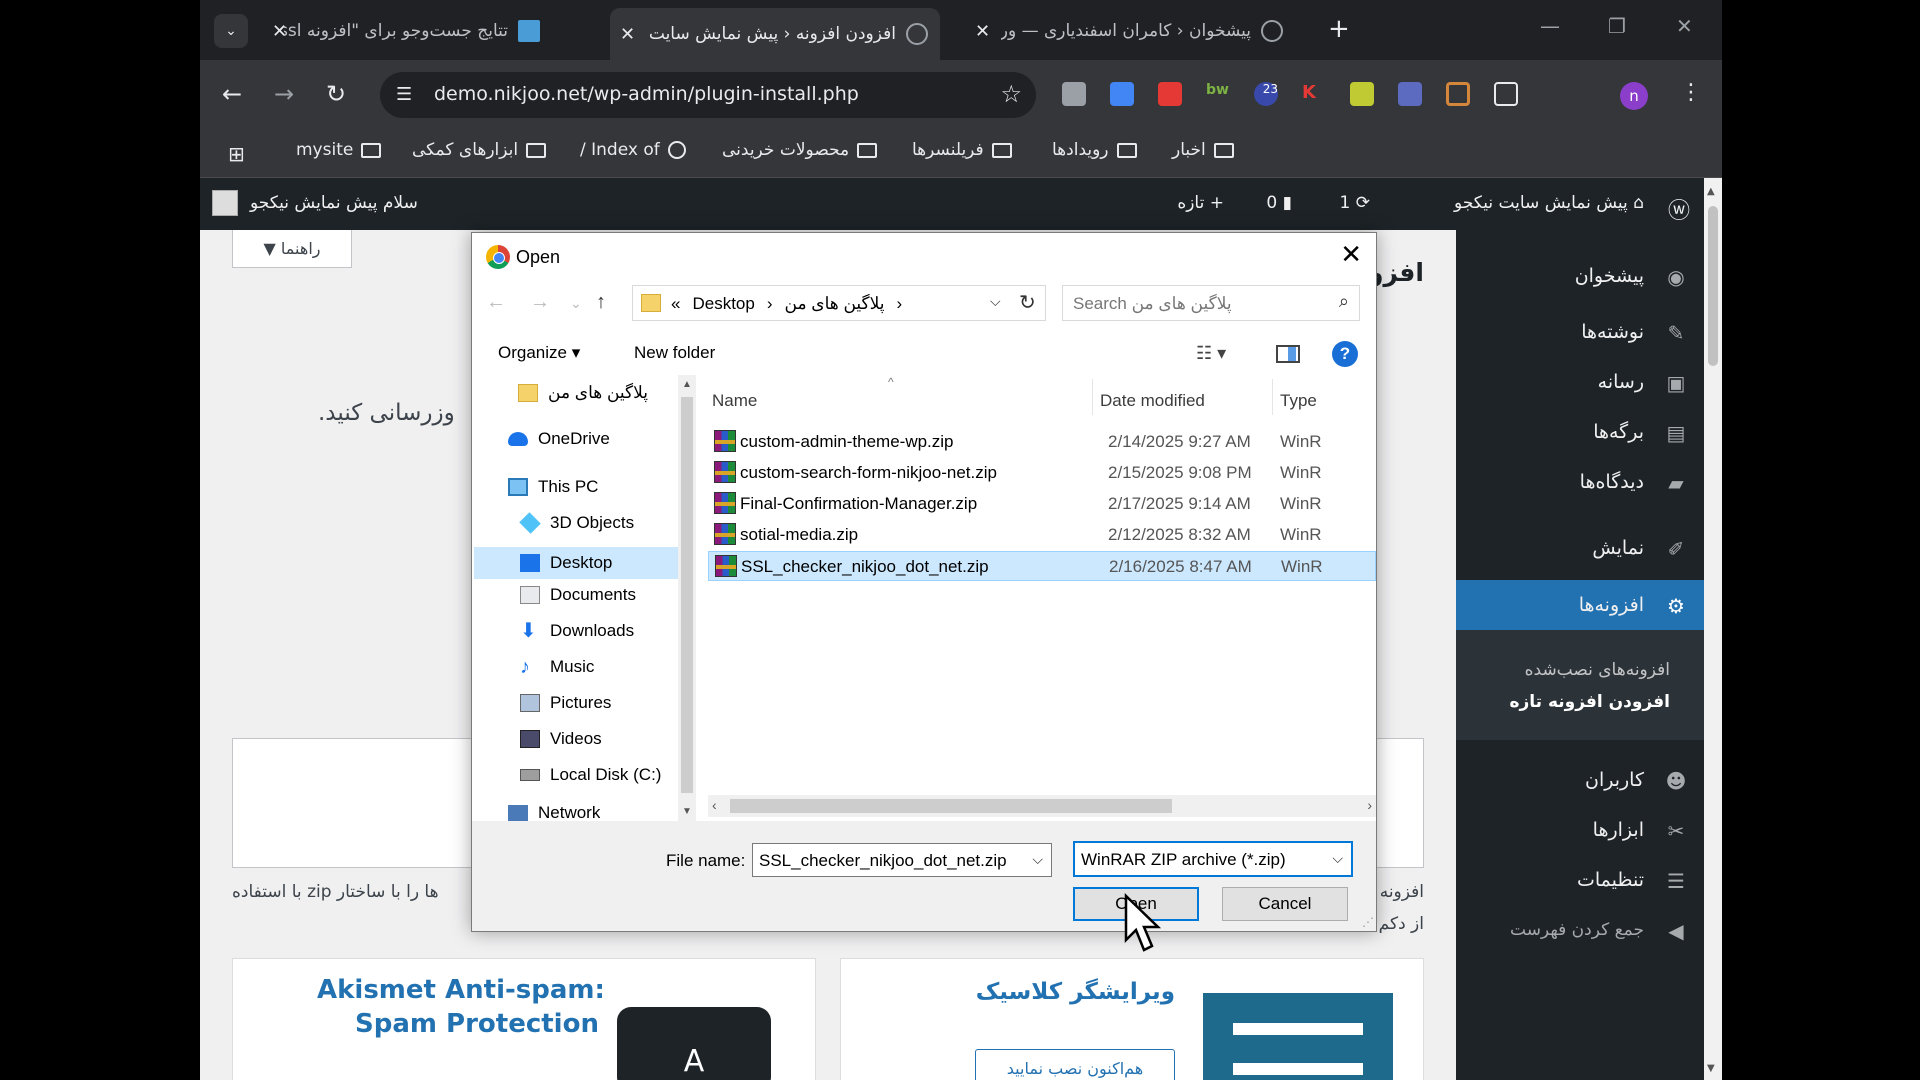  I want to click on nav-my-plugins: پلاگین های من, so click(583, 393).